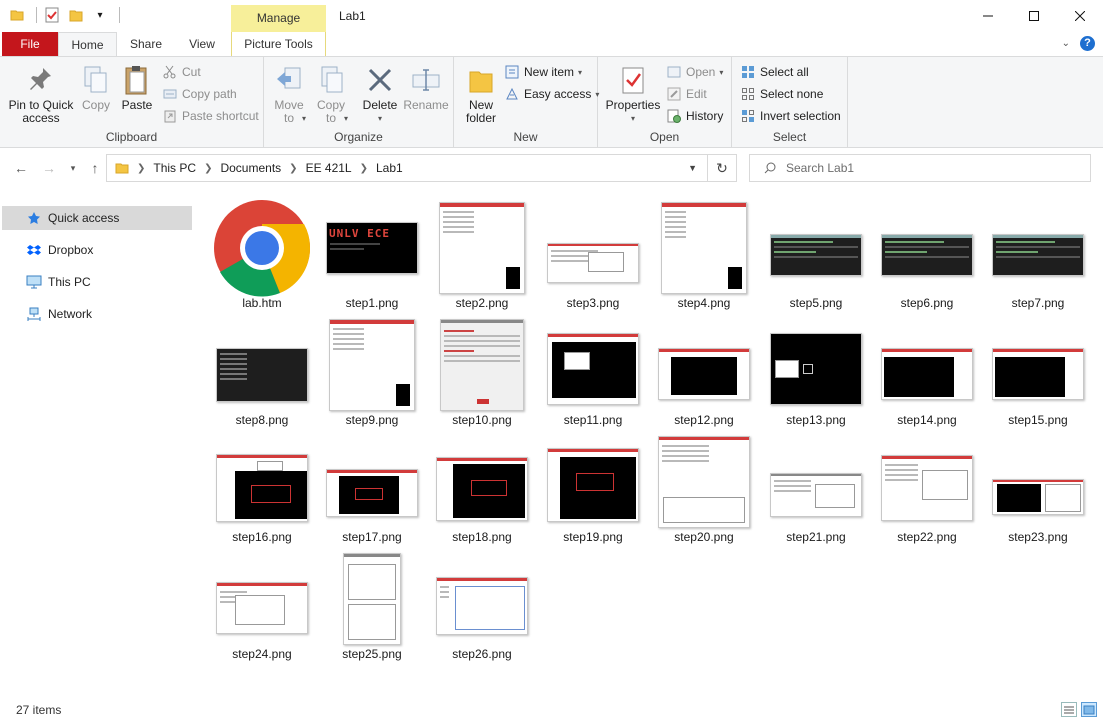  I want to click on invert-selection-button: Invert selection, so click(790, 116).